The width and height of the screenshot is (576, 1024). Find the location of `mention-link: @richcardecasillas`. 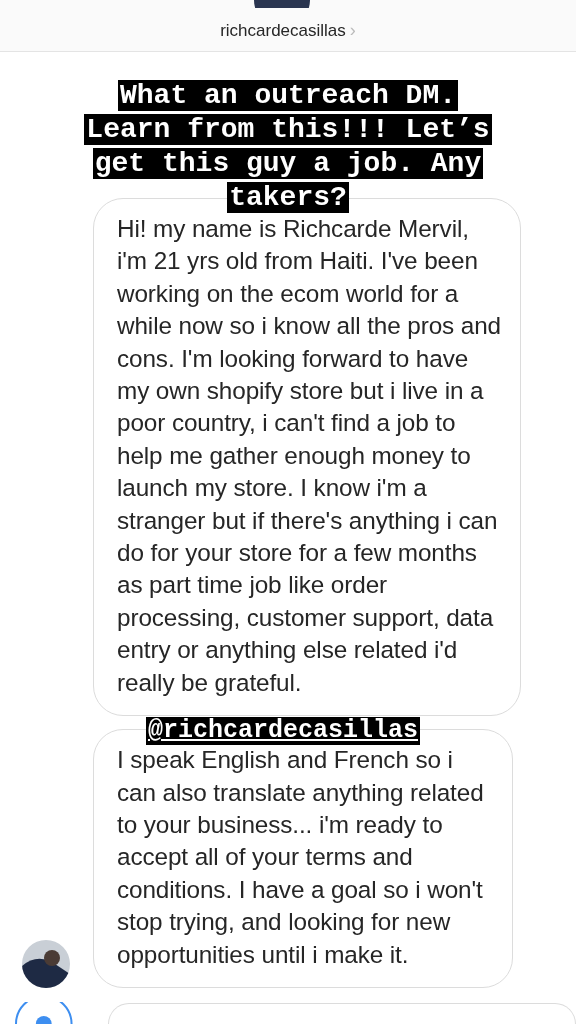

mention-link: @richcardecasillas is located at coordinates (282, 731).